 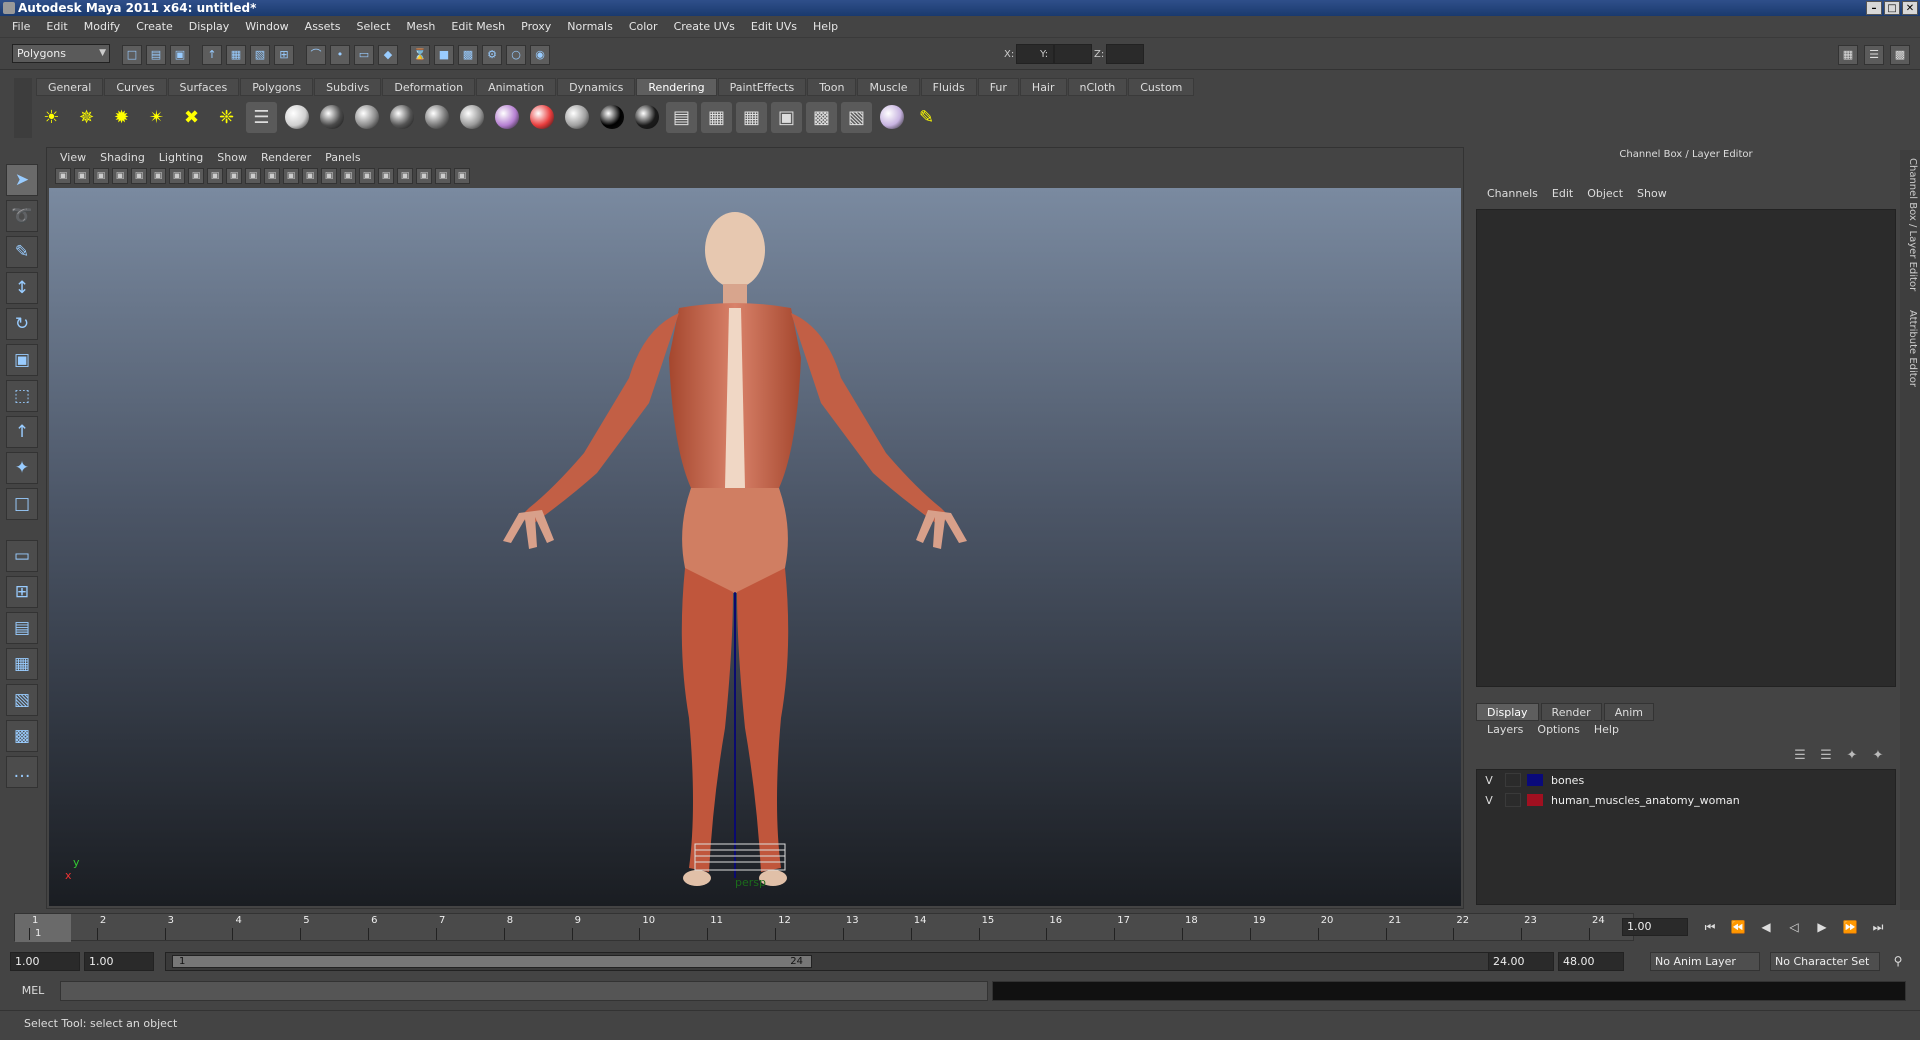 I want to click on play-backward-icon: ◁, so click(x=1794, y=927).